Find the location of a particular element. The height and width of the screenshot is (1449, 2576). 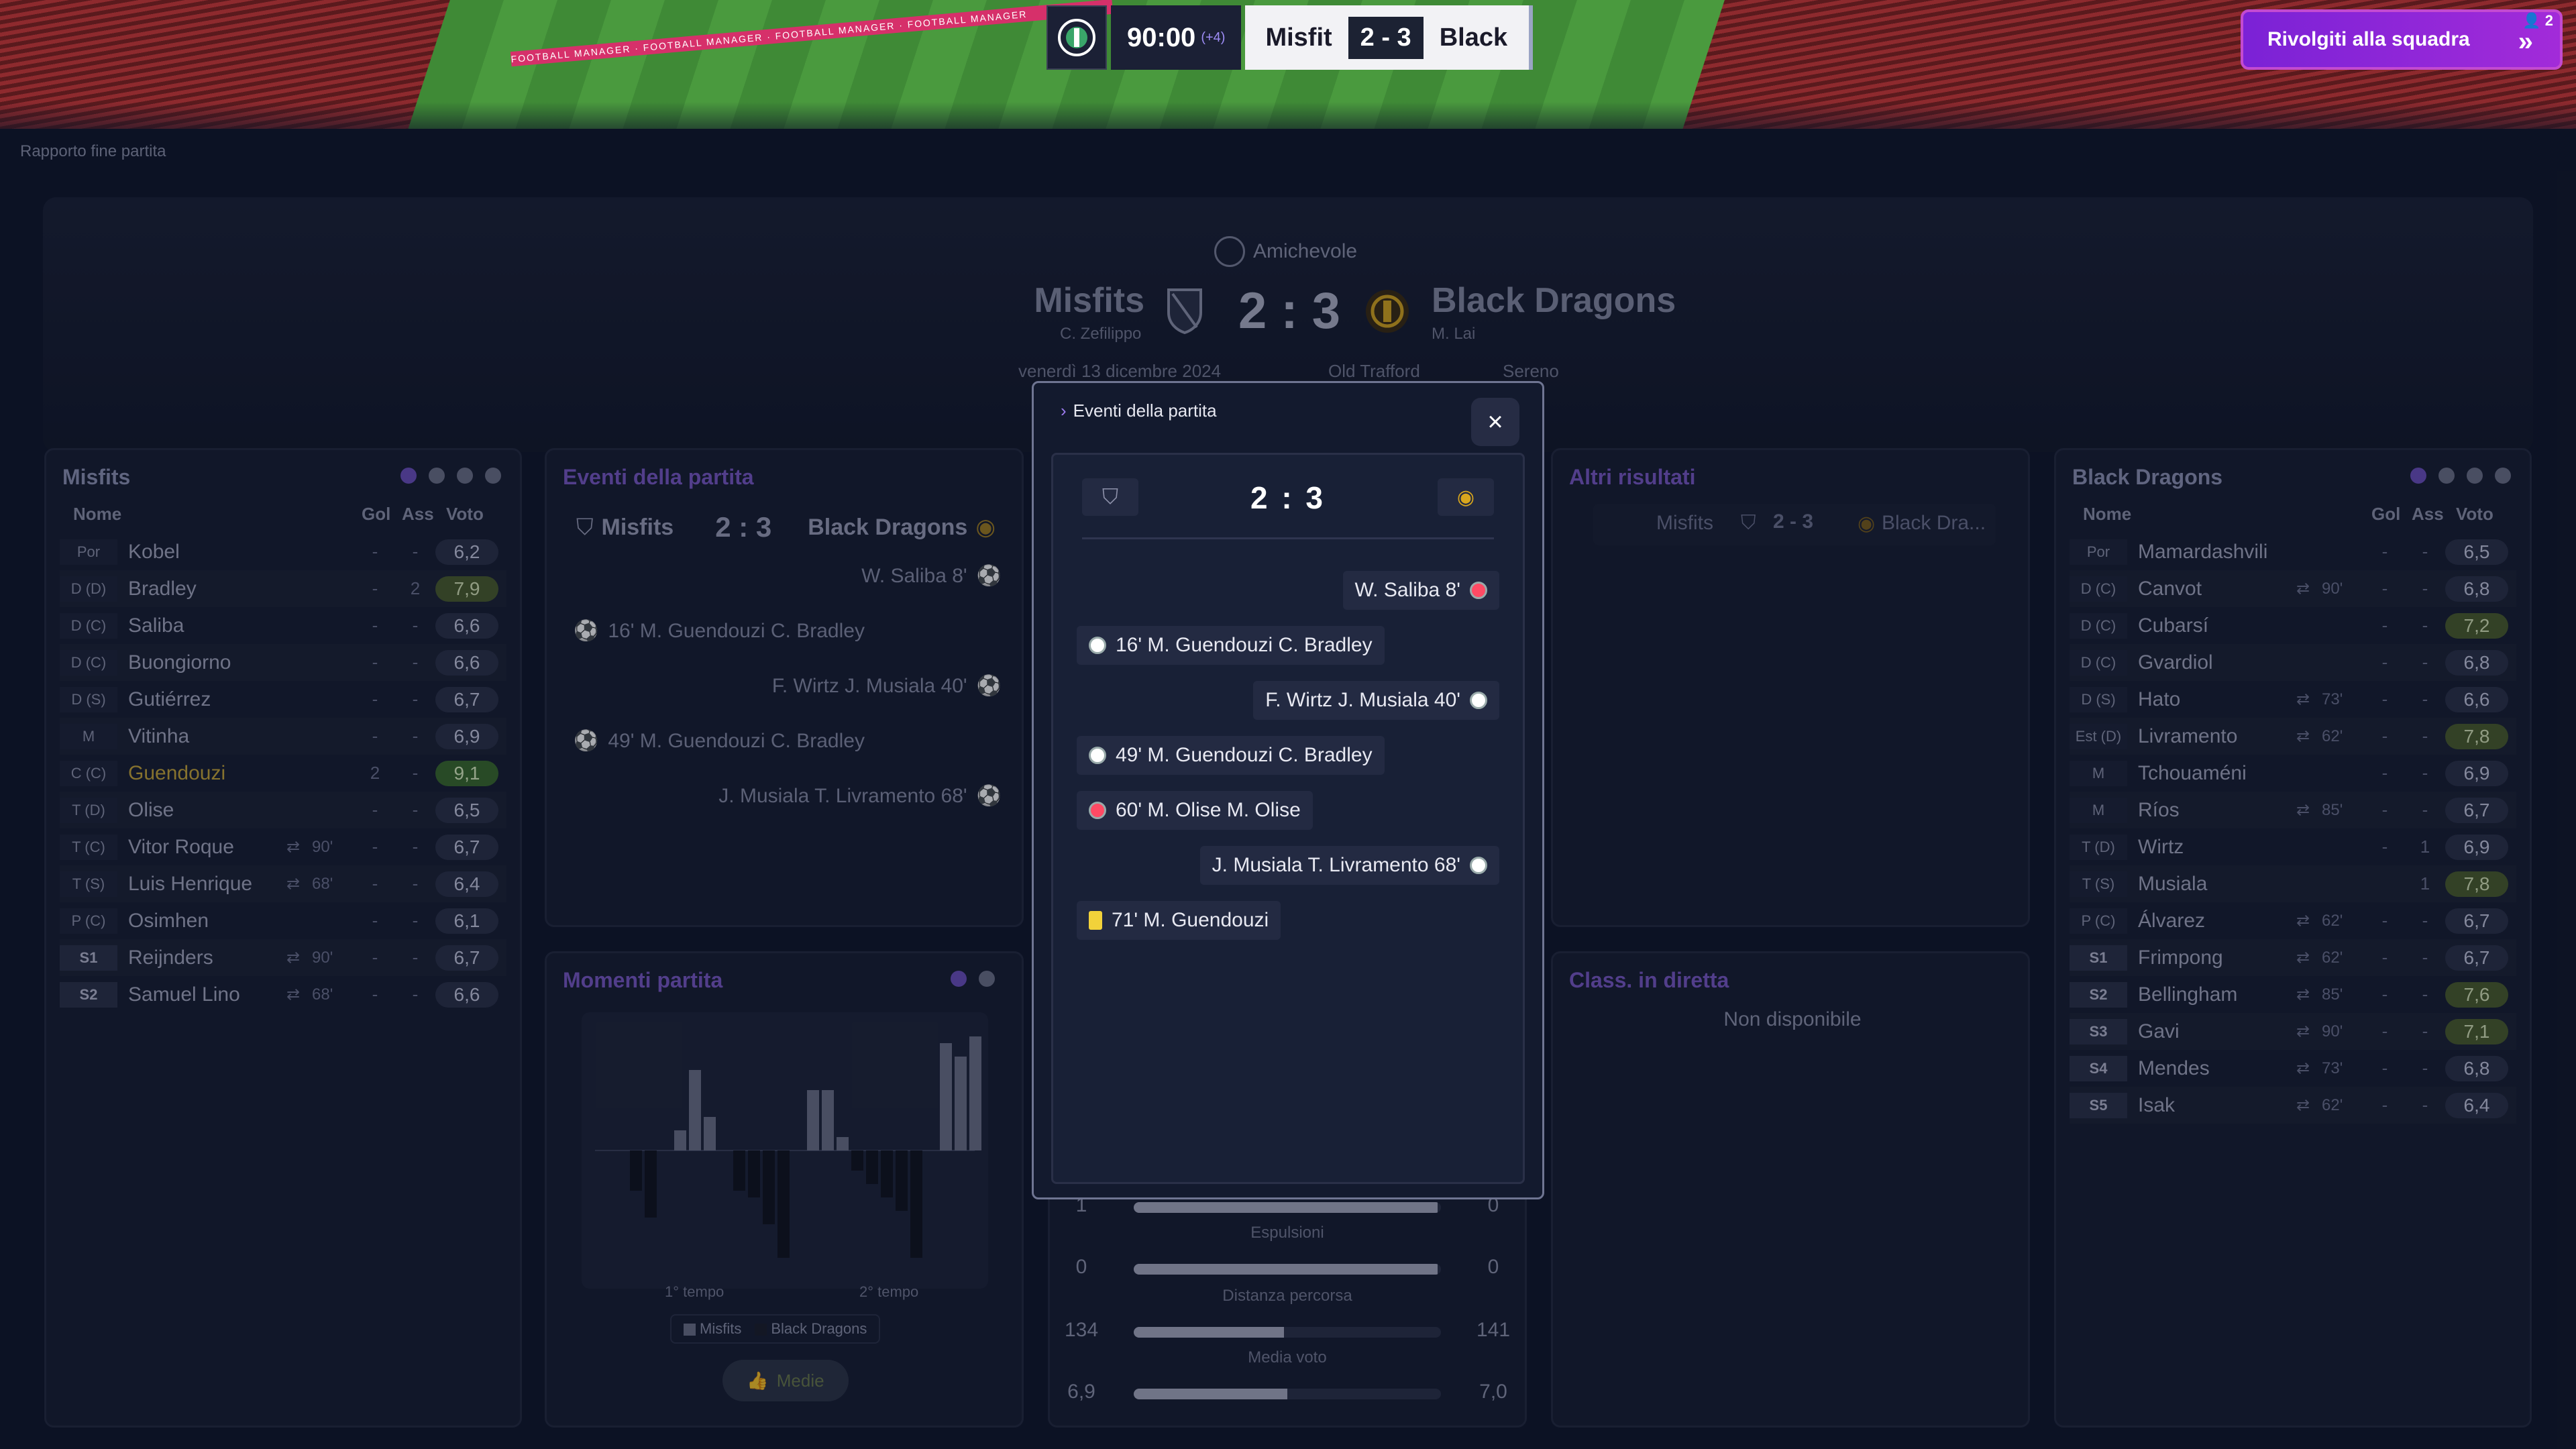

match-event: J. Musiala T. Livramento 68' is located at coordinates (1349, 865).